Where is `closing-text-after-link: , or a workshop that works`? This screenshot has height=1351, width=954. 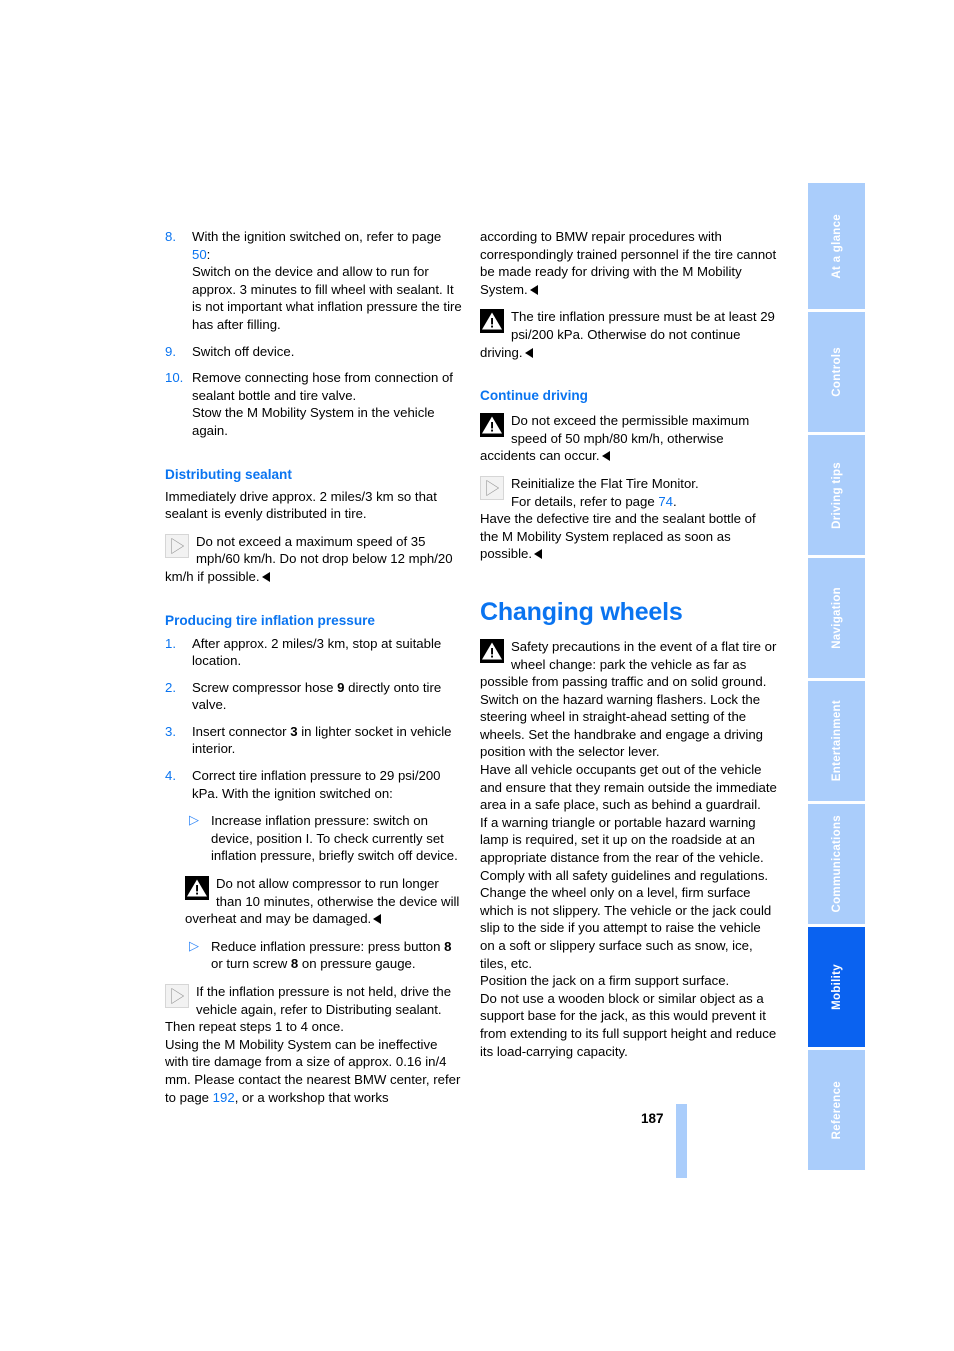
closing-text-after-link: , or a workshop that works is located at coordinates (311, 1097).